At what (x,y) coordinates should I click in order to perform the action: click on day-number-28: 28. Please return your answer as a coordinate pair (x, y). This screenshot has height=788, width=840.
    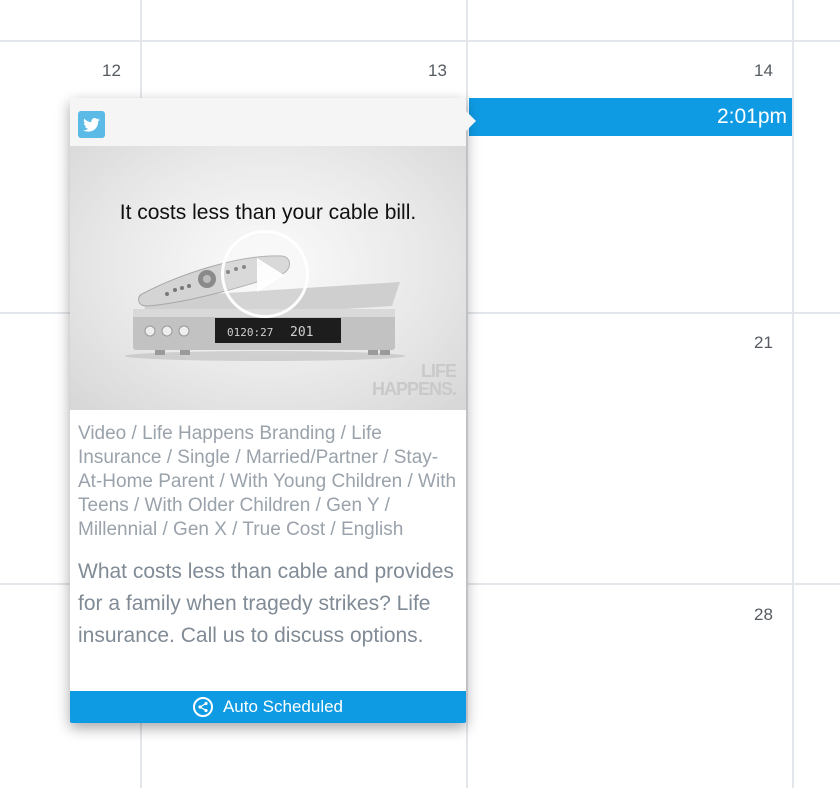
    Looking at the image, I should click on (763, 614).